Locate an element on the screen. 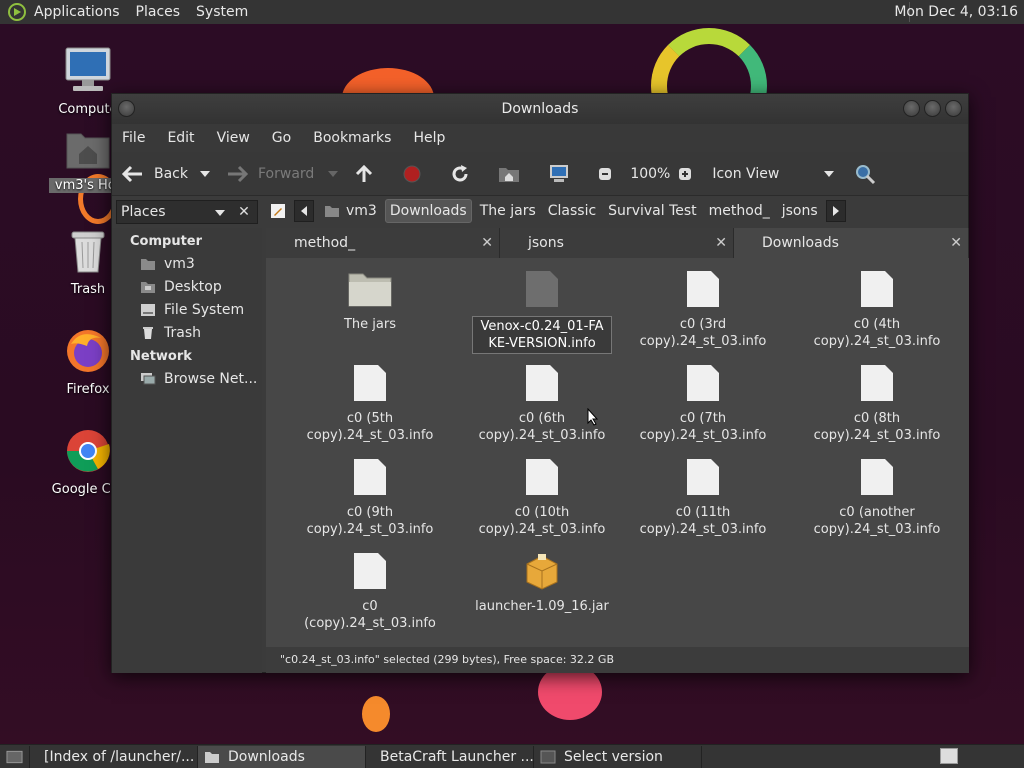 The image size is (1024, 768). file-item: c0 (7th copy).24_st_03.info is located at coordinates (703, 404).